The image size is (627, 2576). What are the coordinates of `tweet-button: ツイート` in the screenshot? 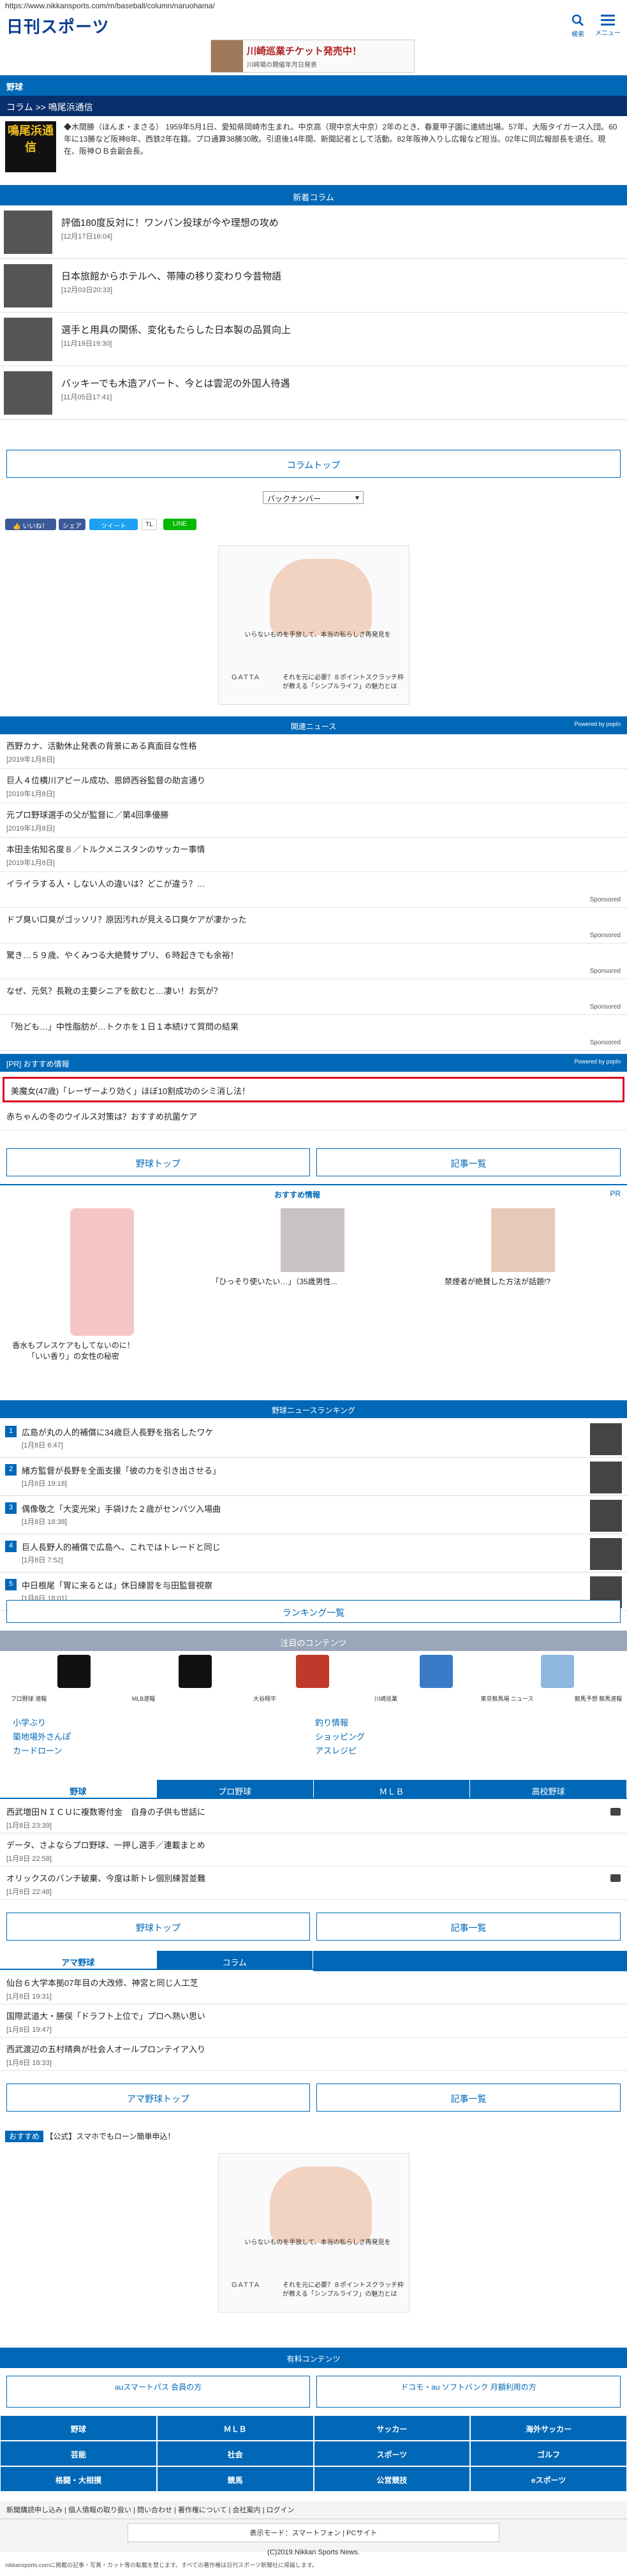 It's located at (113, 524).